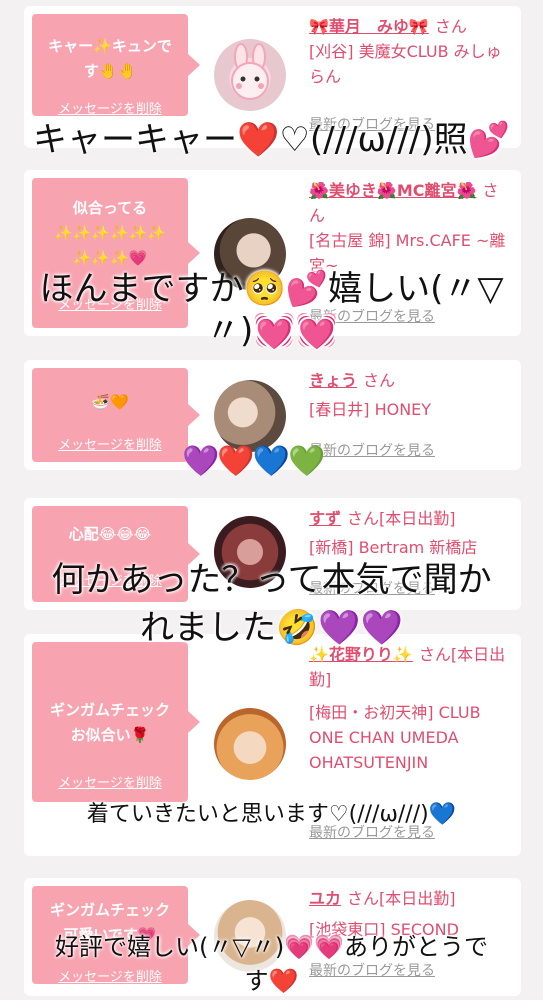 This screenshot has height=1000, width=543. I want to click on profile-name-link: きょう, so click(333, 380).